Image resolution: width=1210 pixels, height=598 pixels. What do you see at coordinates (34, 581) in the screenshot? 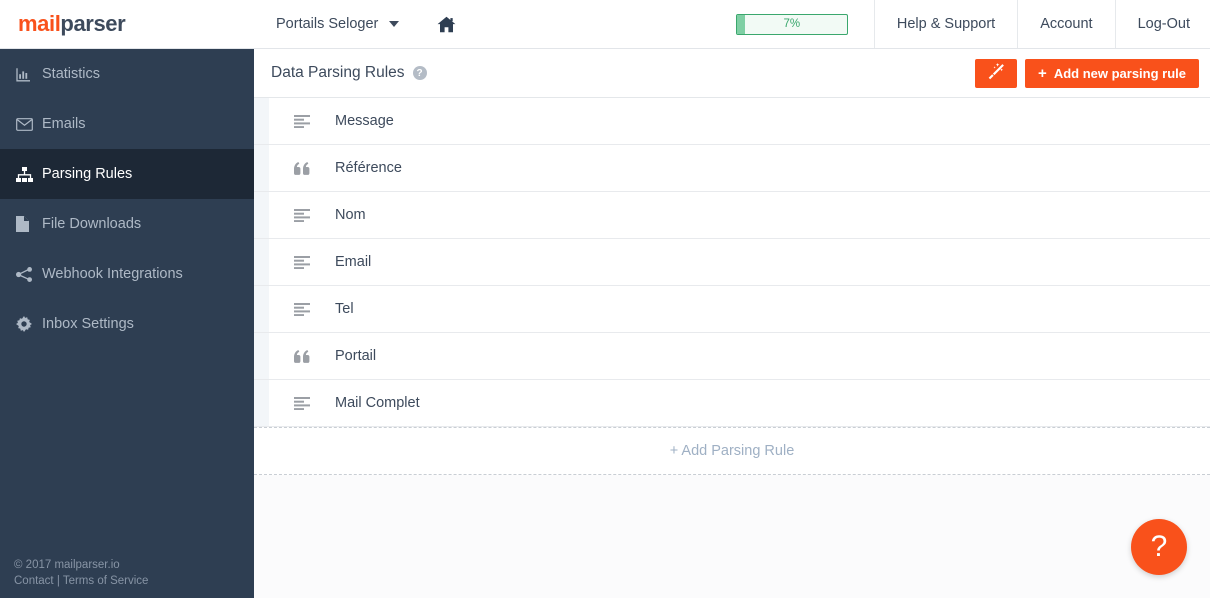
I see `footer-contact-link: Contact` at bounding box center [34, 581].